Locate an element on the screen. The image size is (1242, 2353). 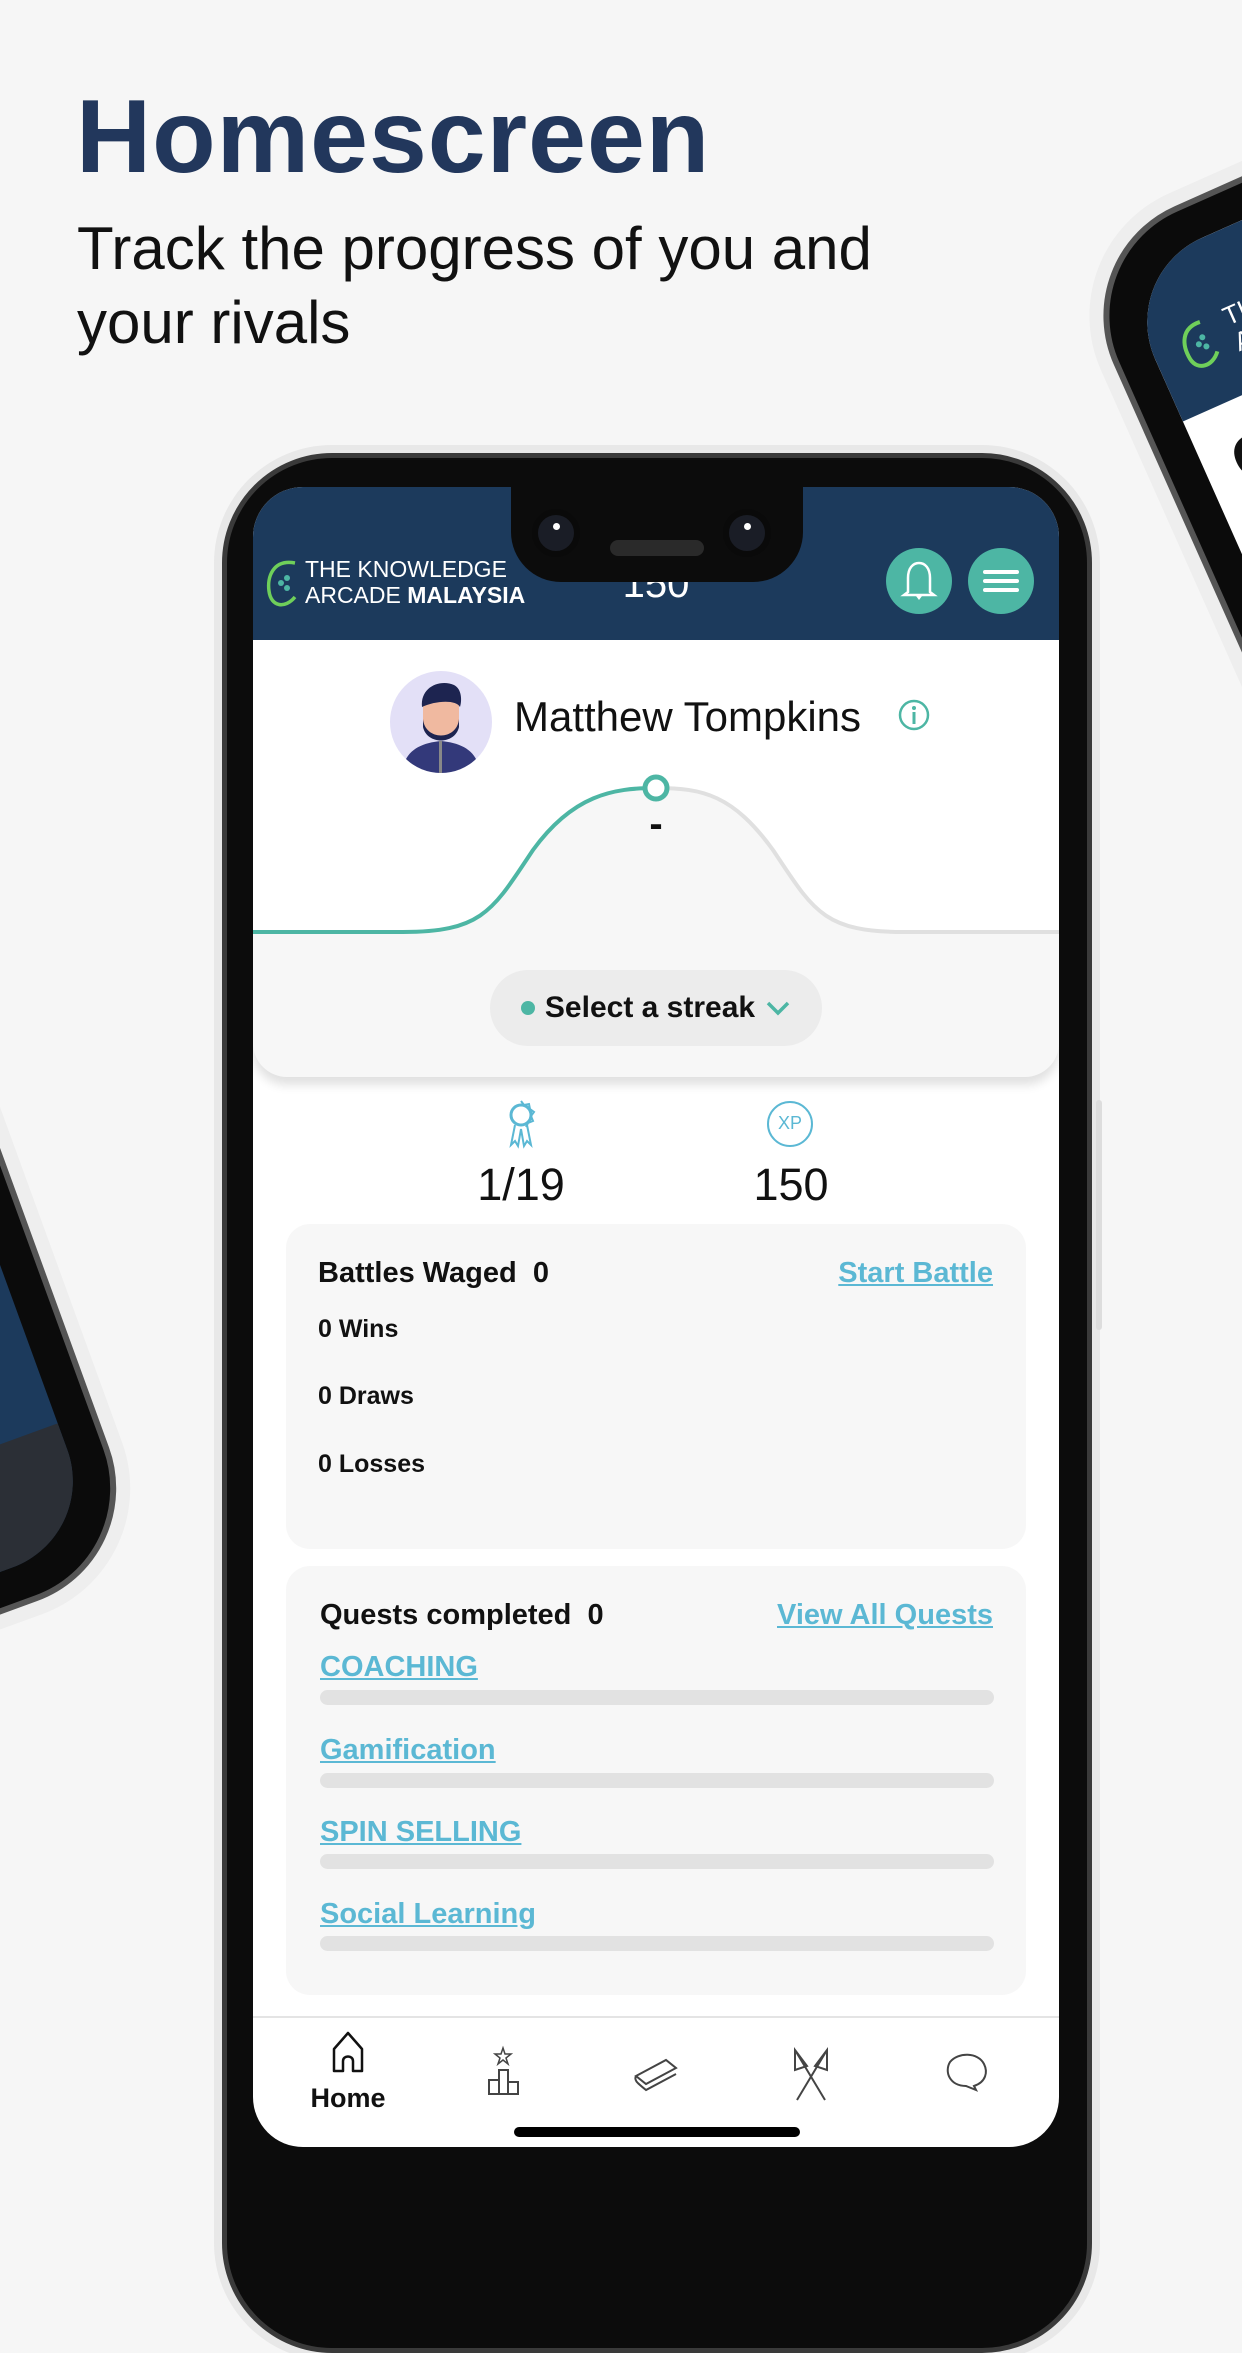
phone-side-button is located at coordinates (1099, 1215).